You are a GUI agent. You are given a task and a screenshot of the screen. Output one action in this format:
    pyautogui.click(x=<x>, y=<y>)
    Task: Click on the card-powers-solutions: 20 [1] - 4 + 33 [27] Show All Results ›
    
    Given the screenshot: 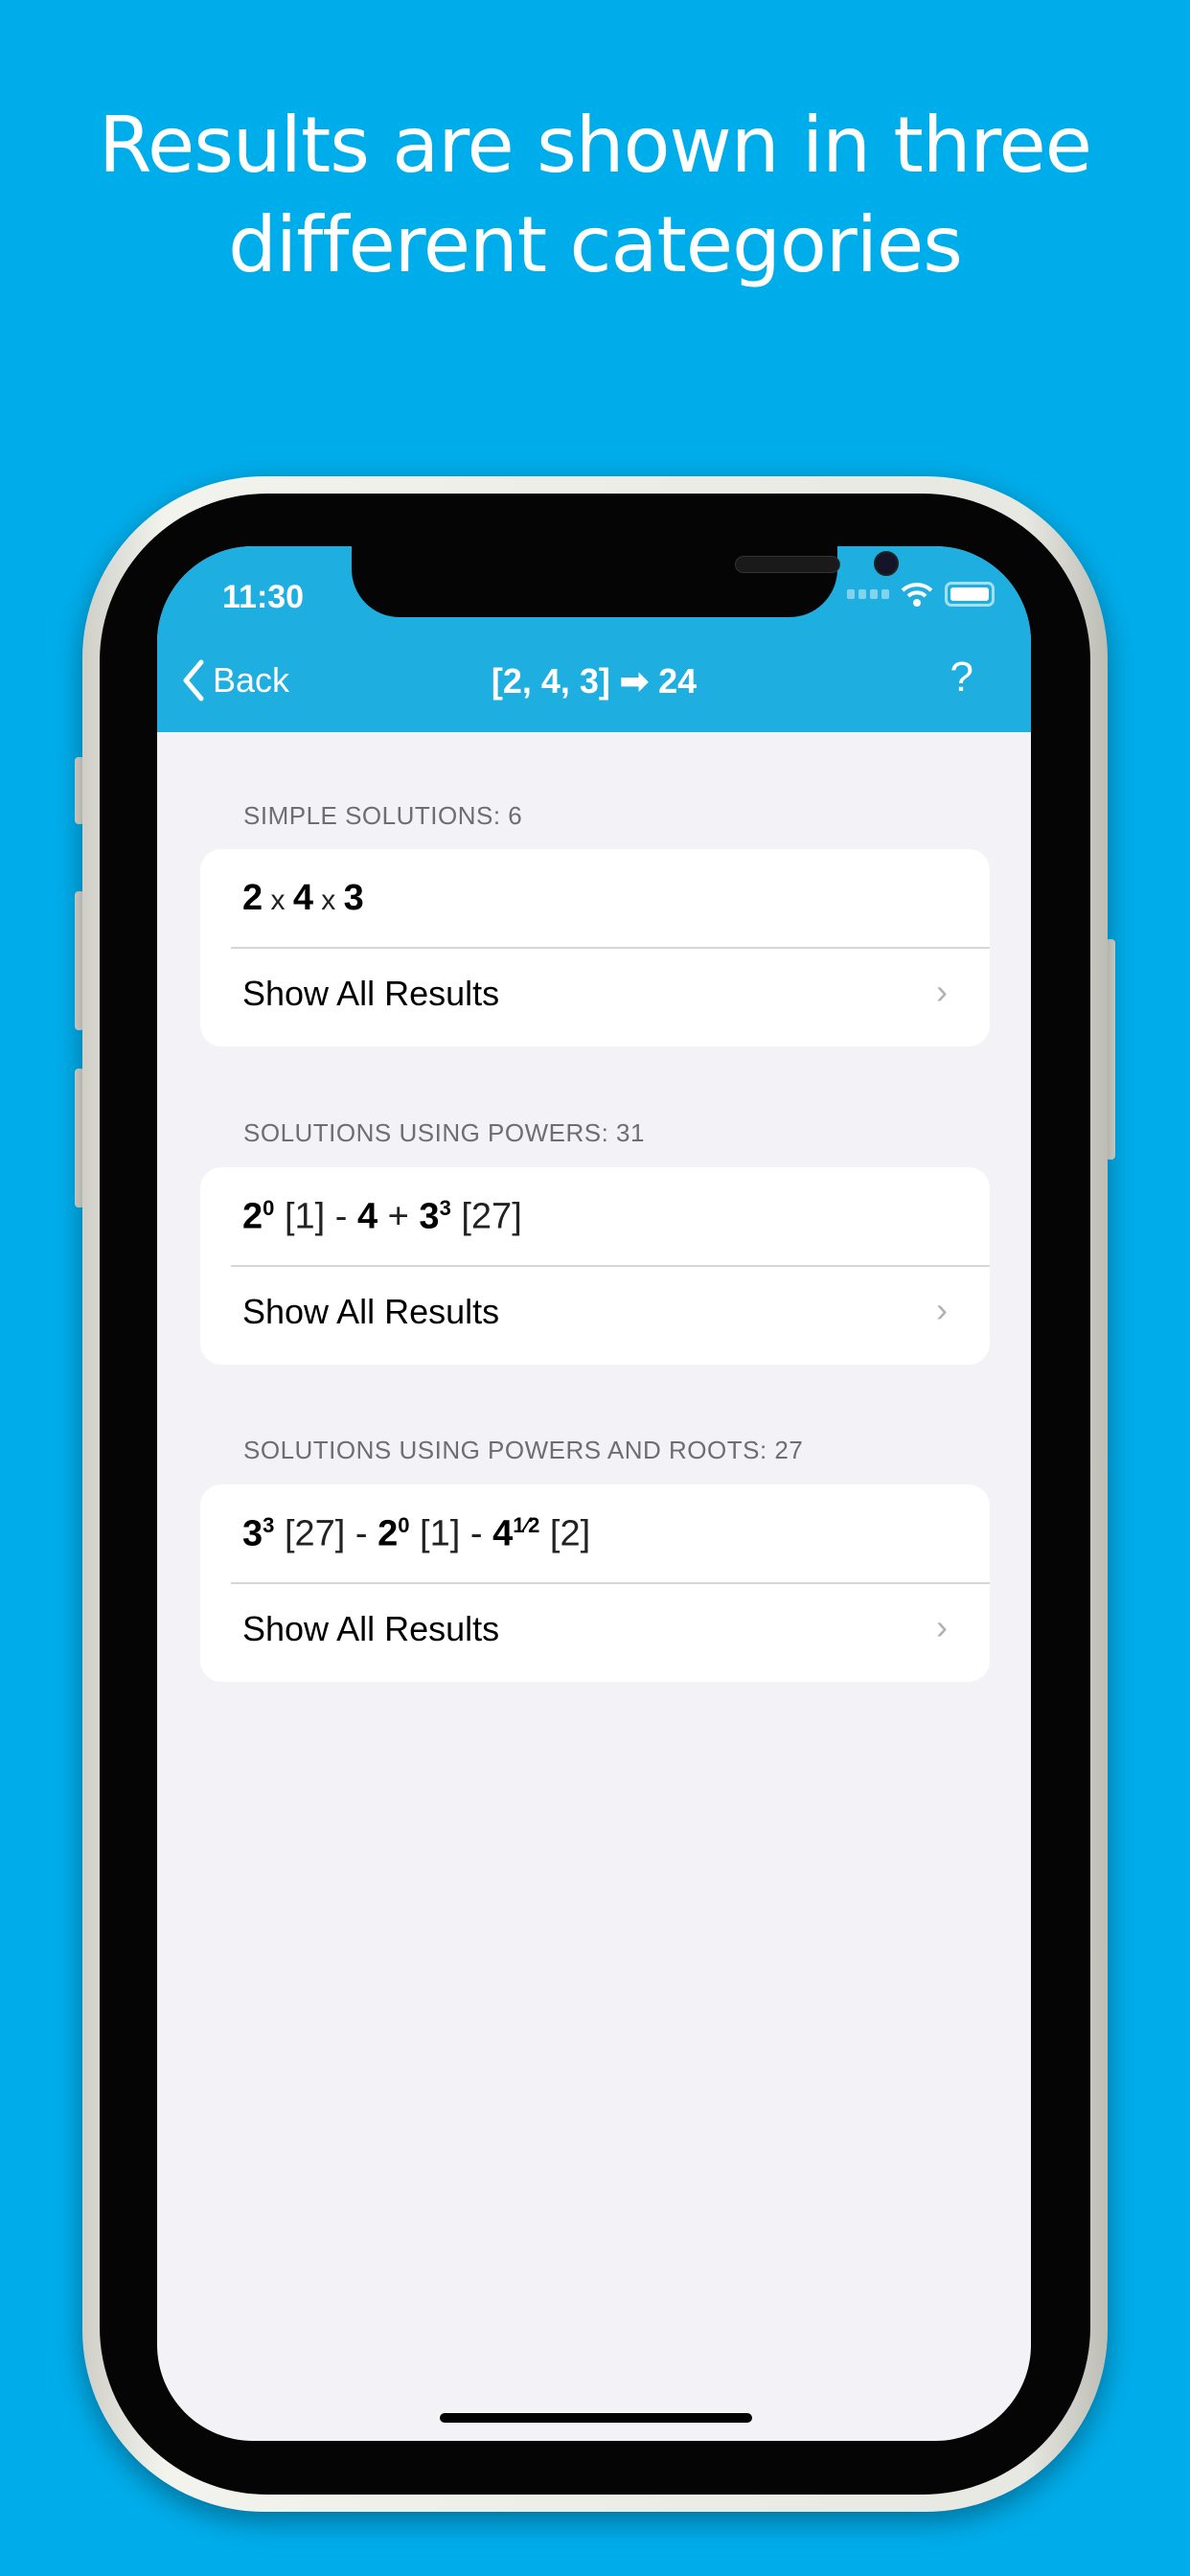 What is the action you would take?
    pyautogui.click(x=595, y=1266)
    